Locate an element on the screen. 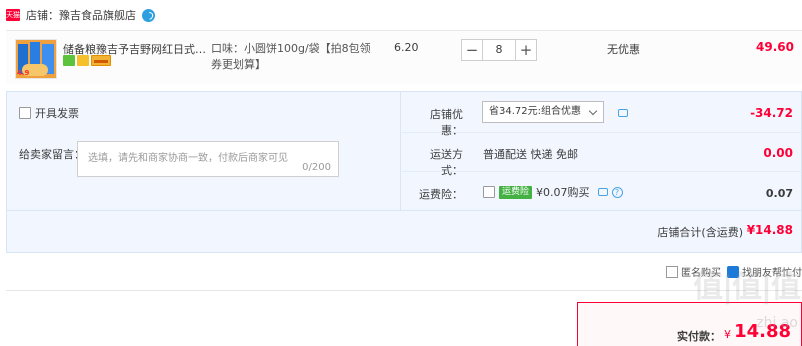 The image size is (802, 346). final-payment-box: 实付款： ¥ 14.88 is located at coordinates (689, 324).